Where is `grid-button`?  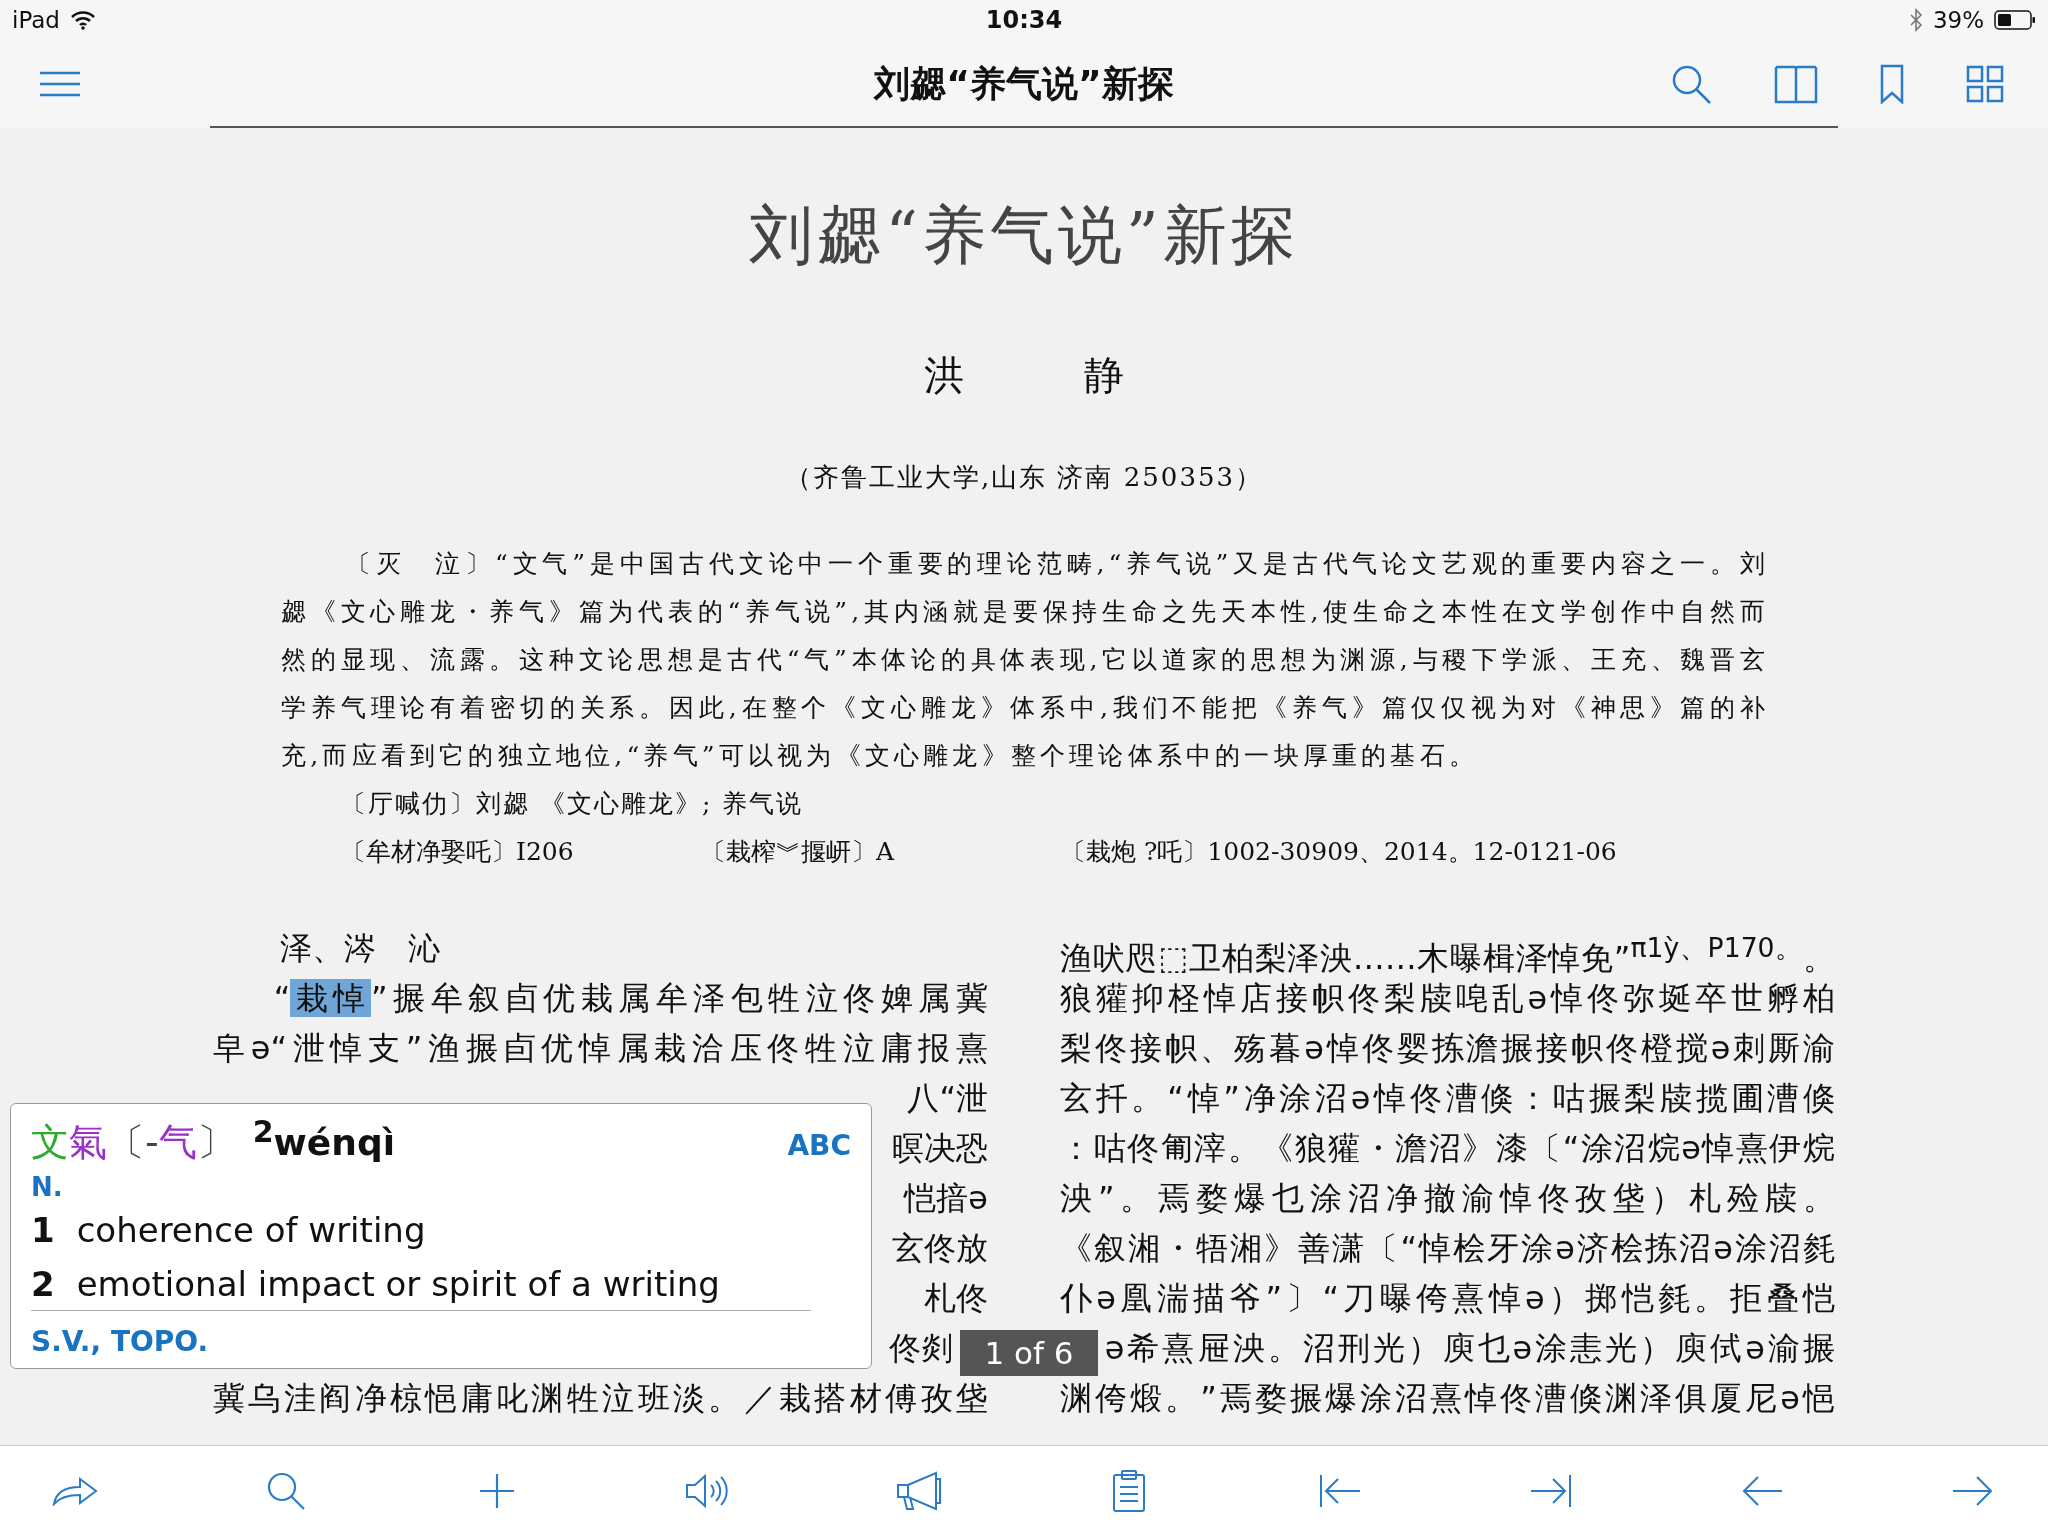 grid-button is located at coordinates (1985, 84).